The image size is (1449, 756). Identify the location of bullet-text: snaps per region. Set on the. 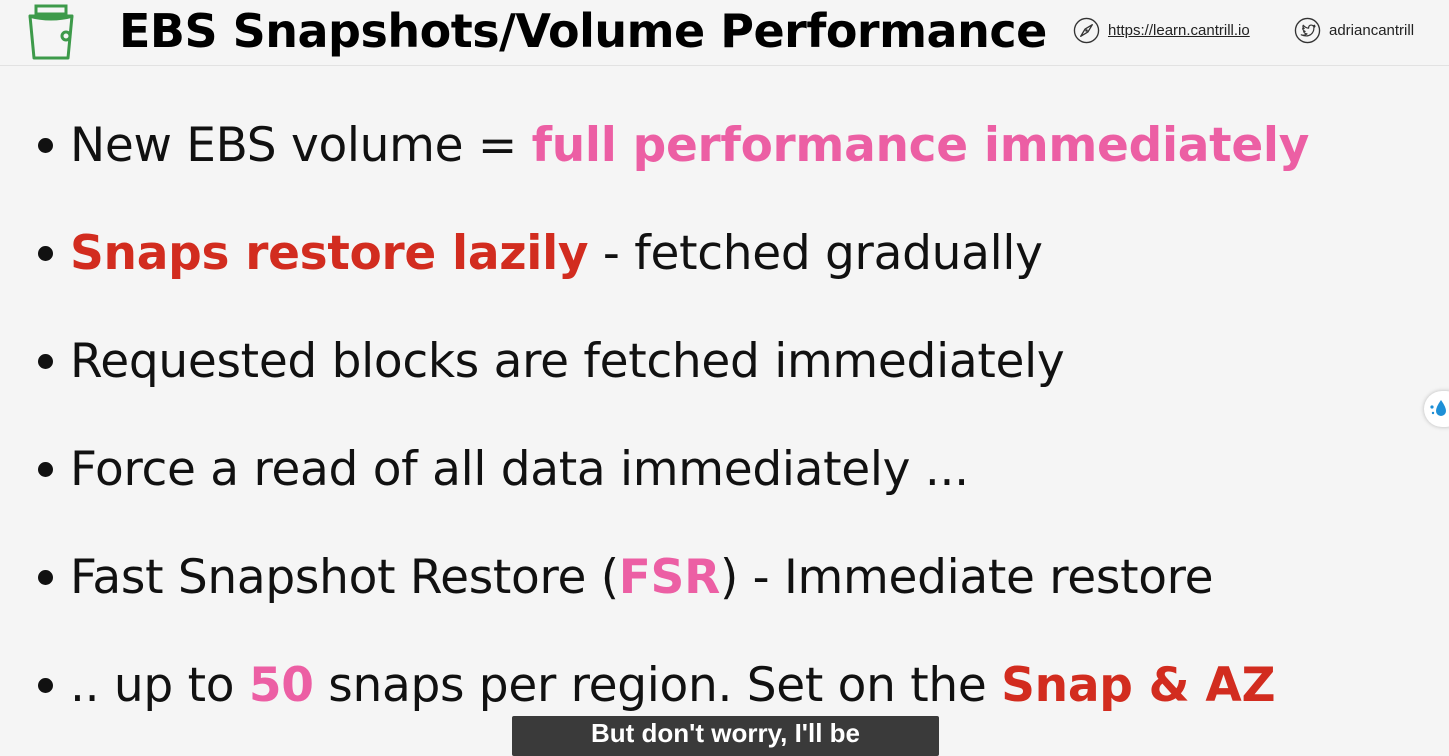
(657, 685).